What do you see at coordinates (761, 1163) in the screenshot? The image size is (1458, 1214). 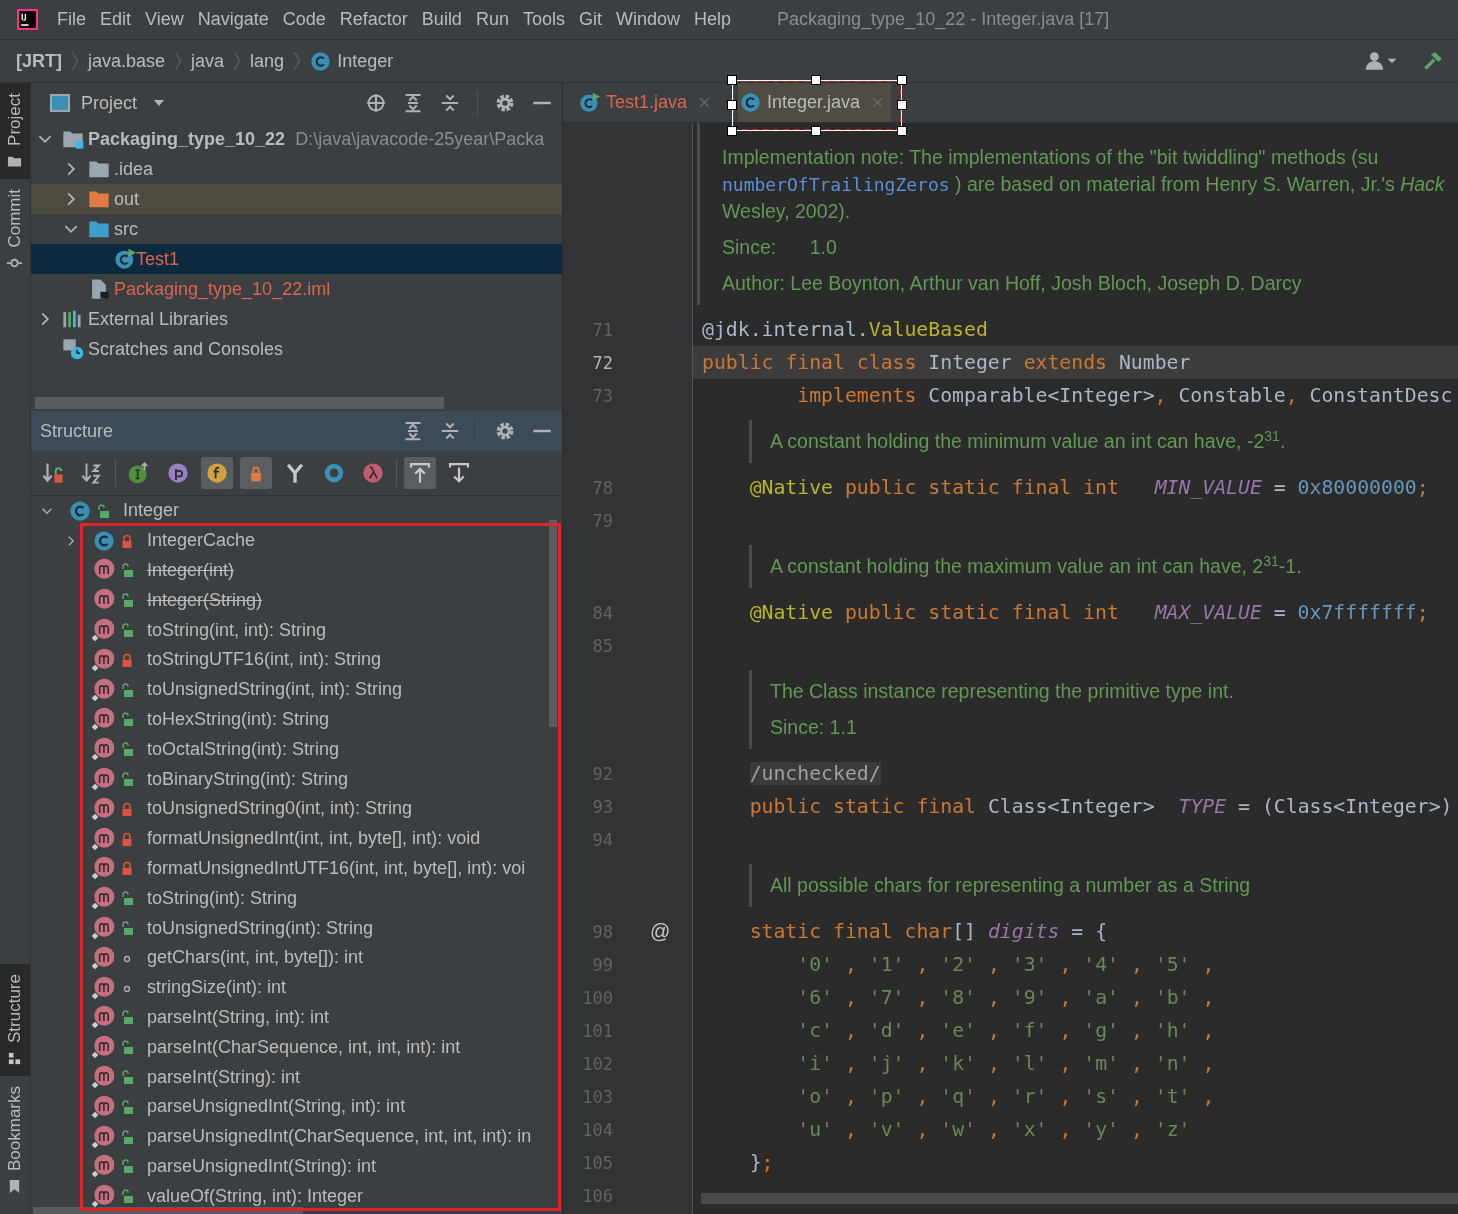 I see `code-line: };` at bounding box center [761, 1163].